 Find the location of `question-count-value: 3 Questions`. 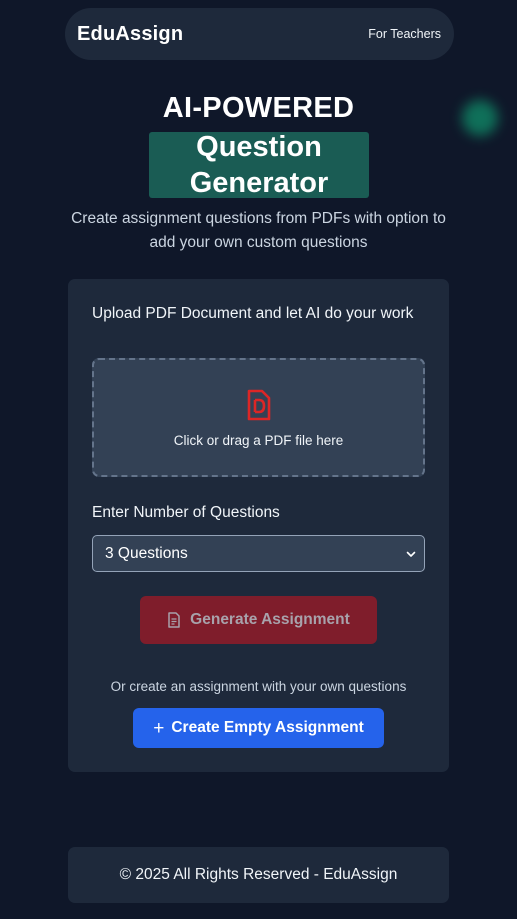

question-count-value: 3 Questions is located at coordinates (146, 553).